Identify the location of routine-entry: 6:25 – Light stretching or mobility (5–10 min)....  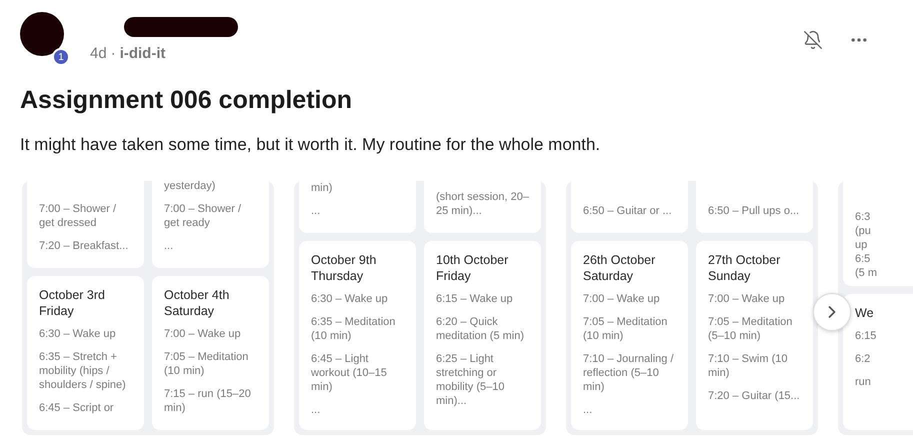
(471, 380).